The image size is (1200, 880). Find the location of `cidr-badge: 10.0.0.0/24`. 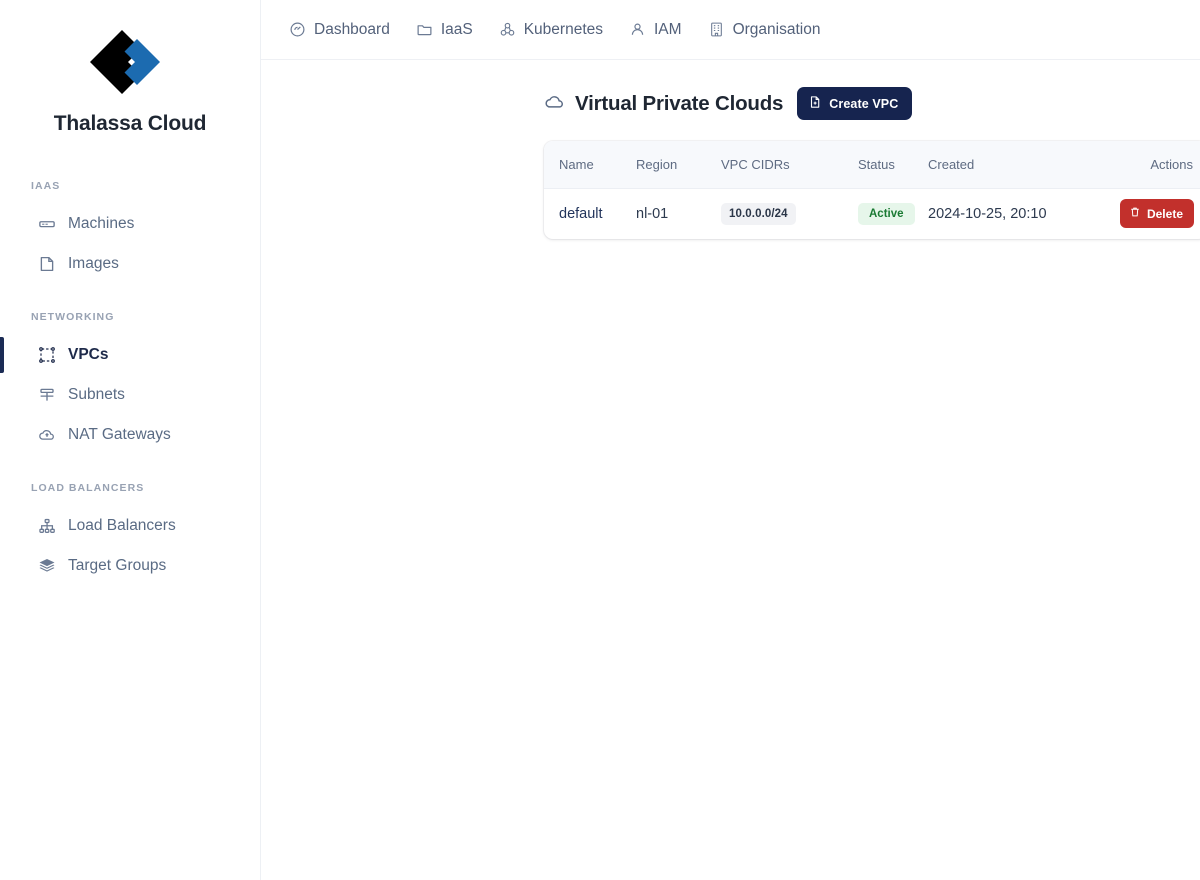

cidr-badge: 10.0.0.0/24 is located at coordinates (758, 213).